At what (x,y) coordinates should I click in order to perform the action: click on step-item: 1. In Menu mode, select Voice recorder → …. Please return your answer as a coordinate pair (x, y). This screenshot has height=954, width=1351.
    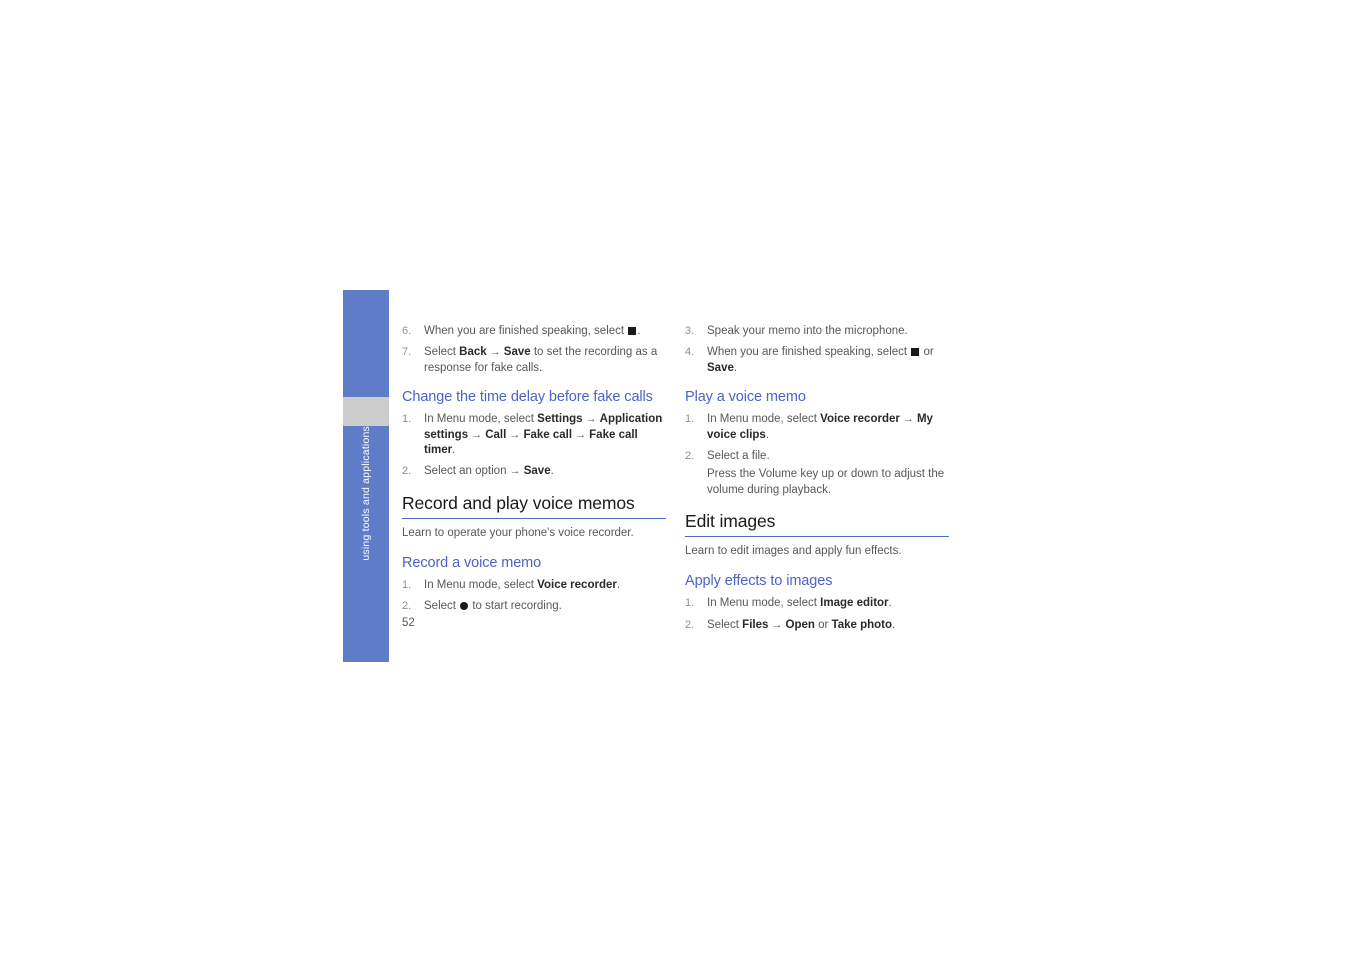
    Looking at the image, I should click on (809, 427).